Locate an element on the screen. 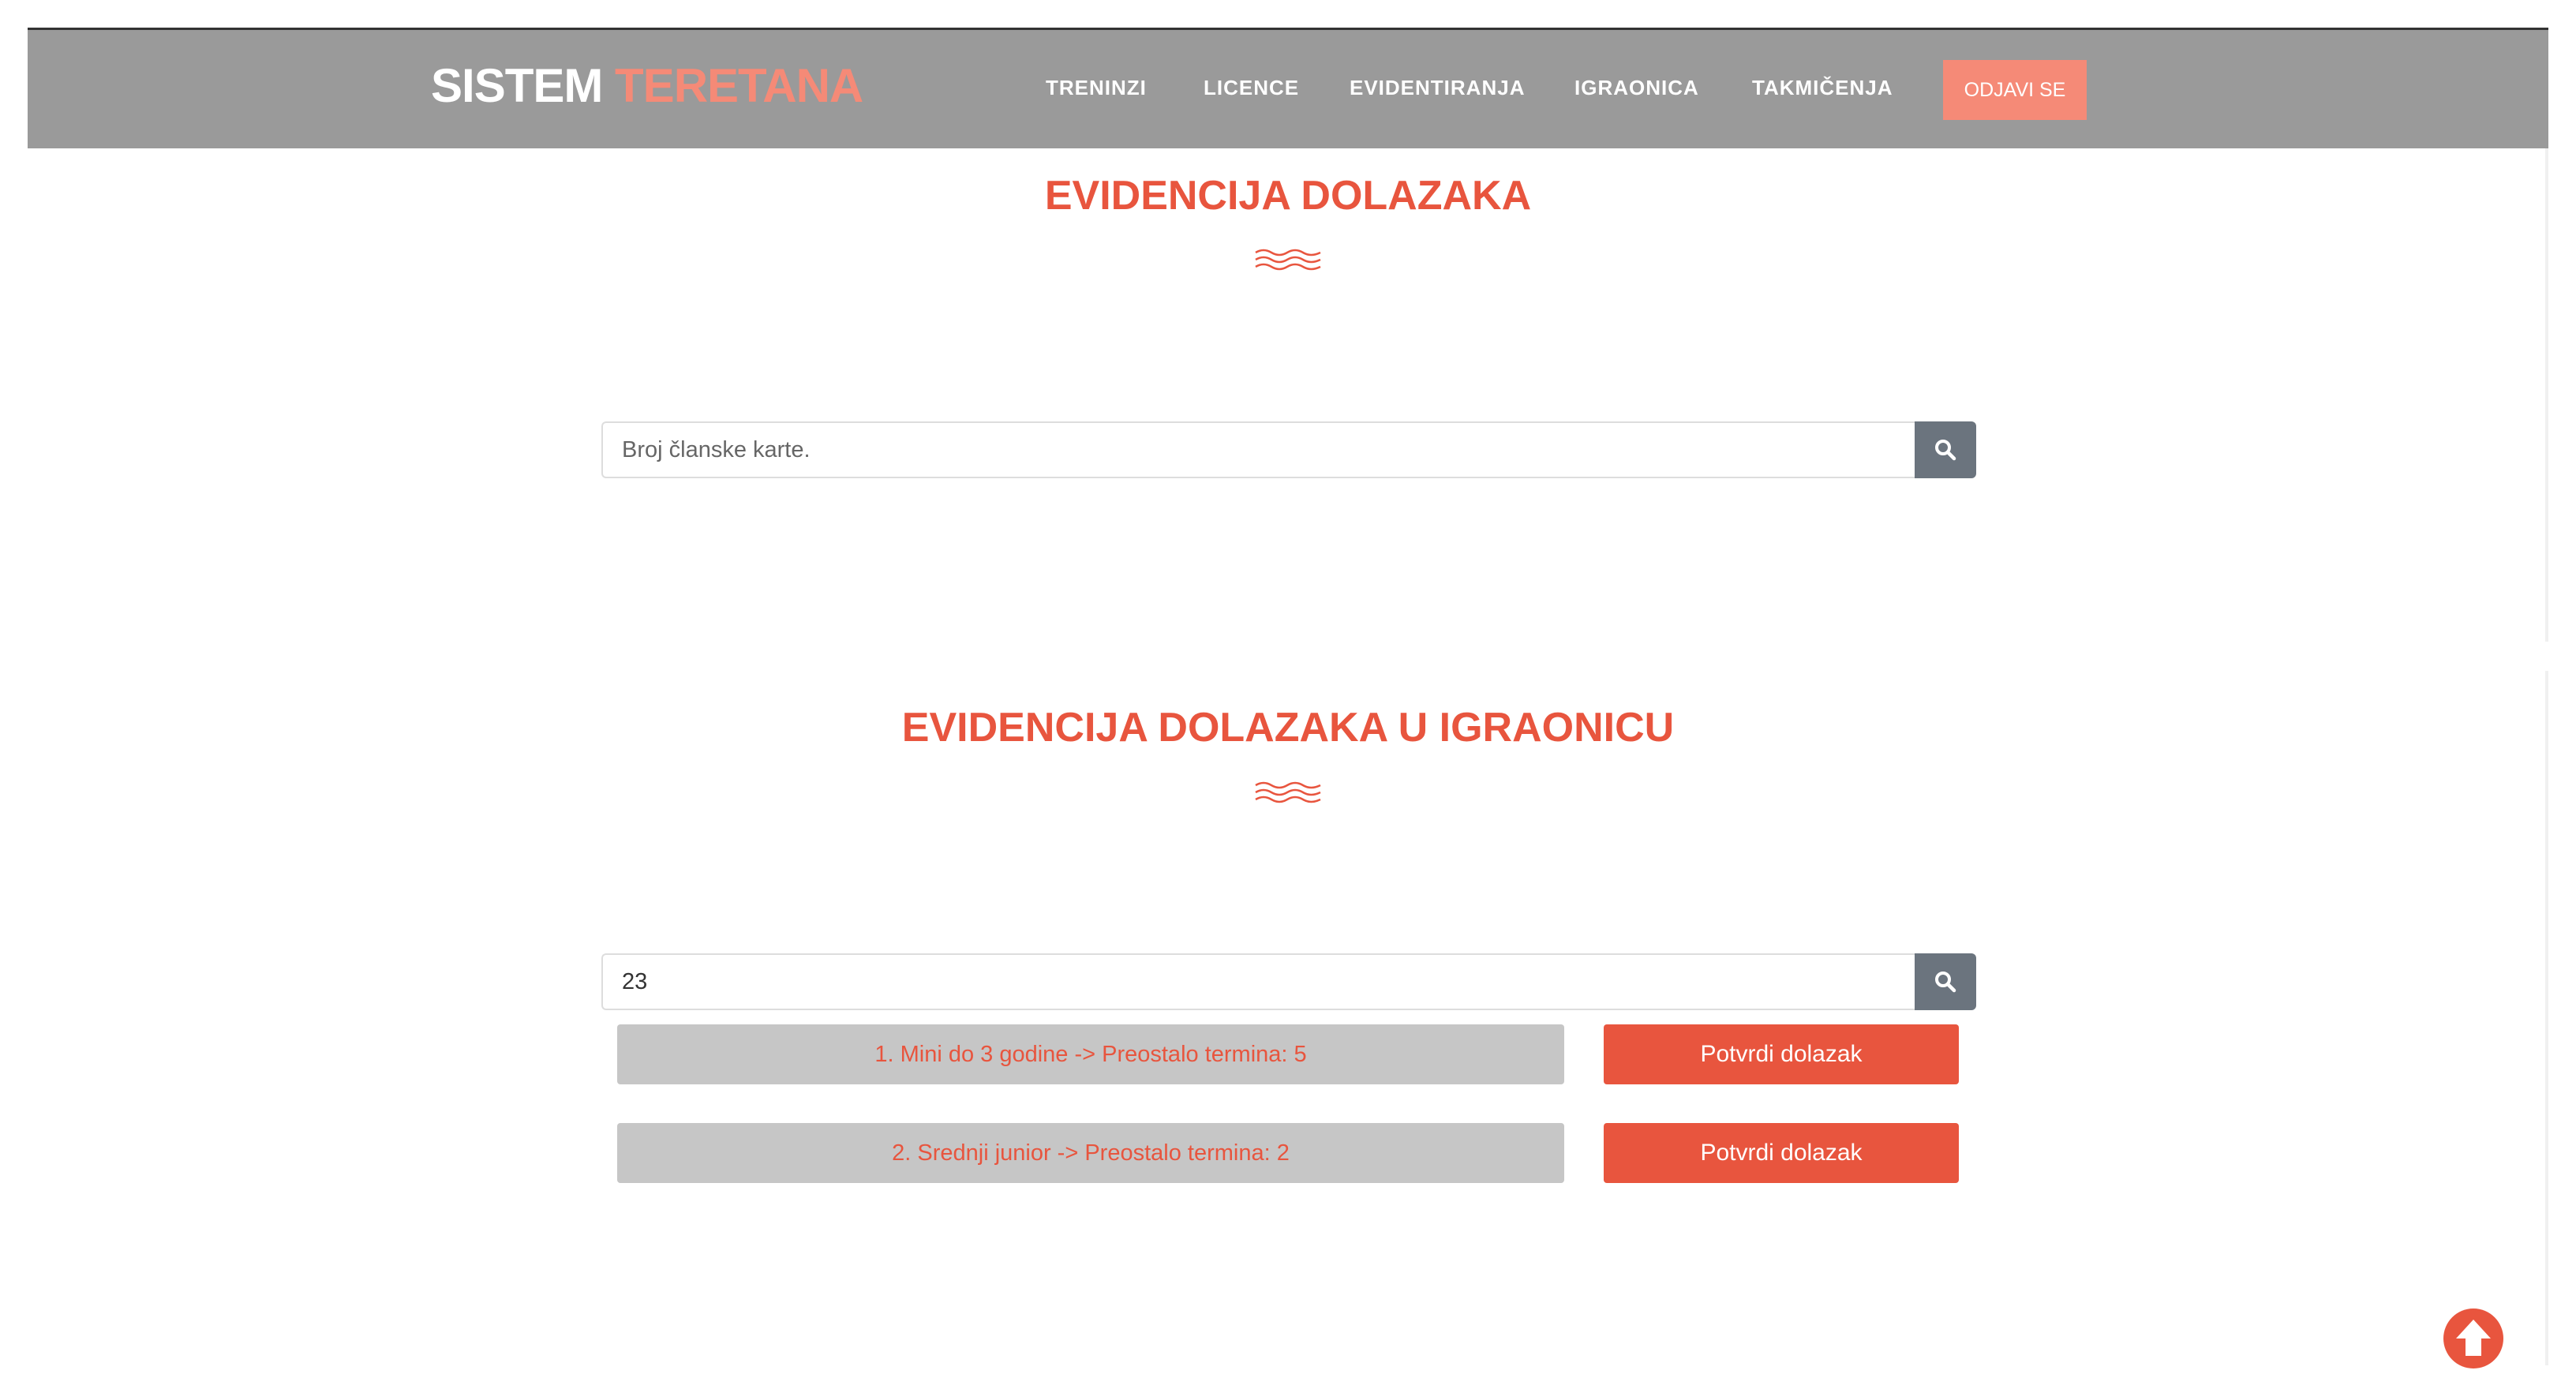 The height and width of the screenshot is (1389, 2576). section-title-igraonica: EVIDENCIJA DOLAZAKA U IGRAONICU is located at coordinates (1288, 728).